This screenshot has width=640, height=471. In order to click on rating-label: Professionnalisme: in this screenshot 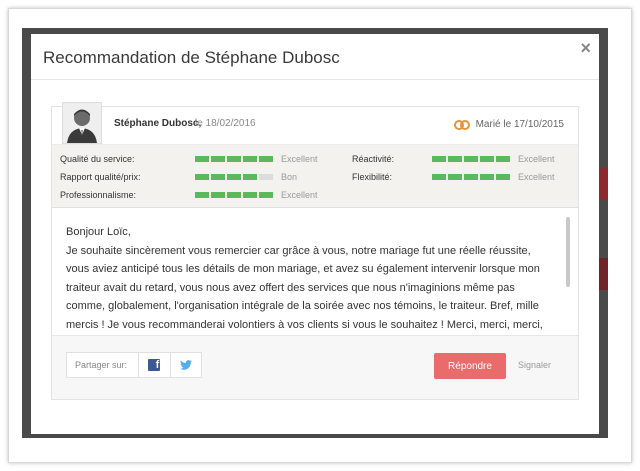, I will do `click(98, 195)`.